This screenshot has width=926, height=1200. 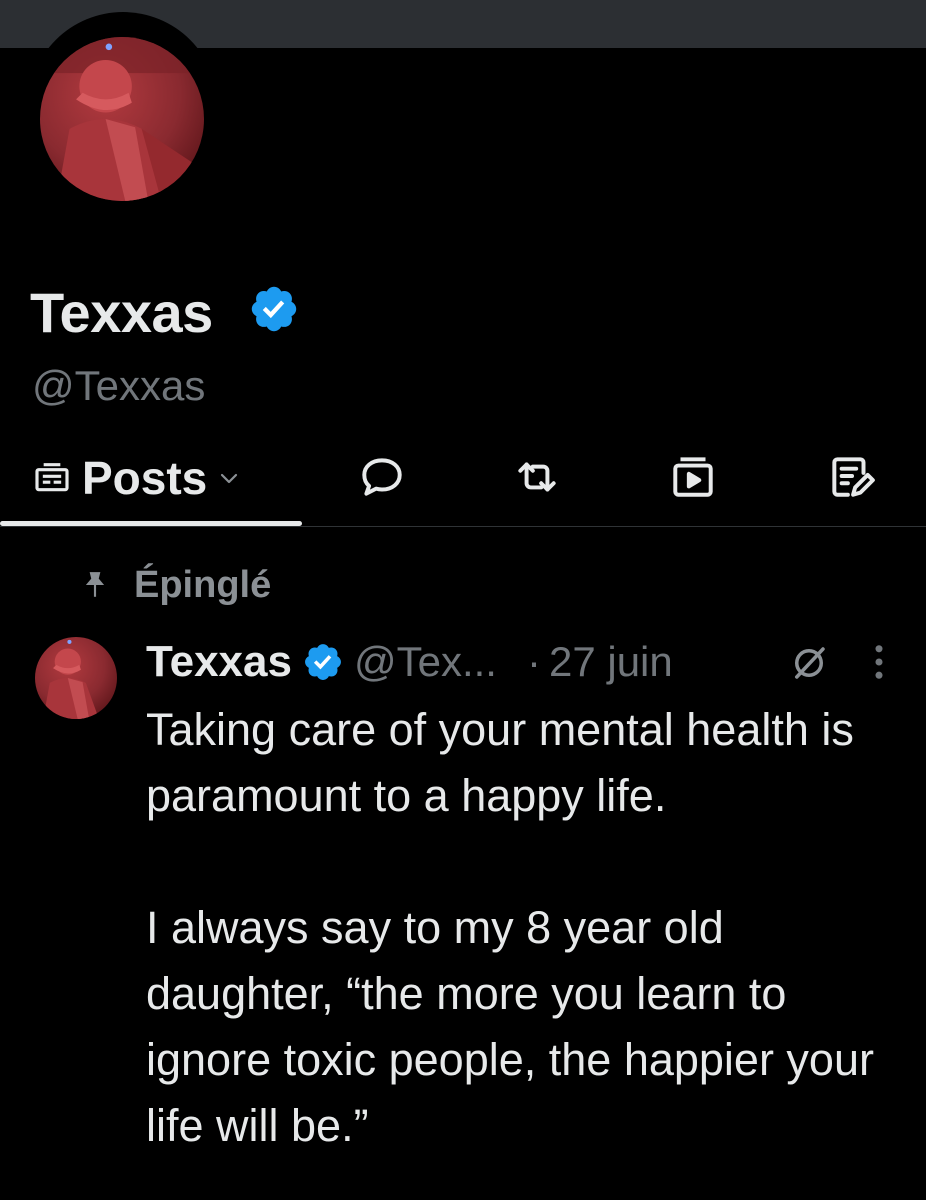 I want to click on profile-avatar, so click(x=122, y=119).